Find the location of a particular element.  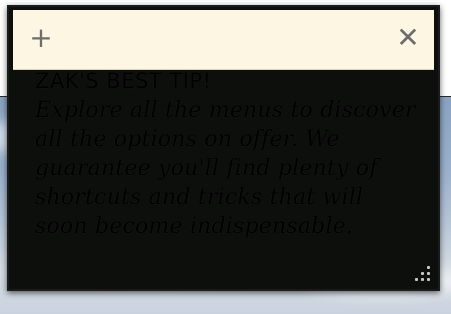

note-title: ZAK'S BEST TIP! is located at coordinates (123, 81).